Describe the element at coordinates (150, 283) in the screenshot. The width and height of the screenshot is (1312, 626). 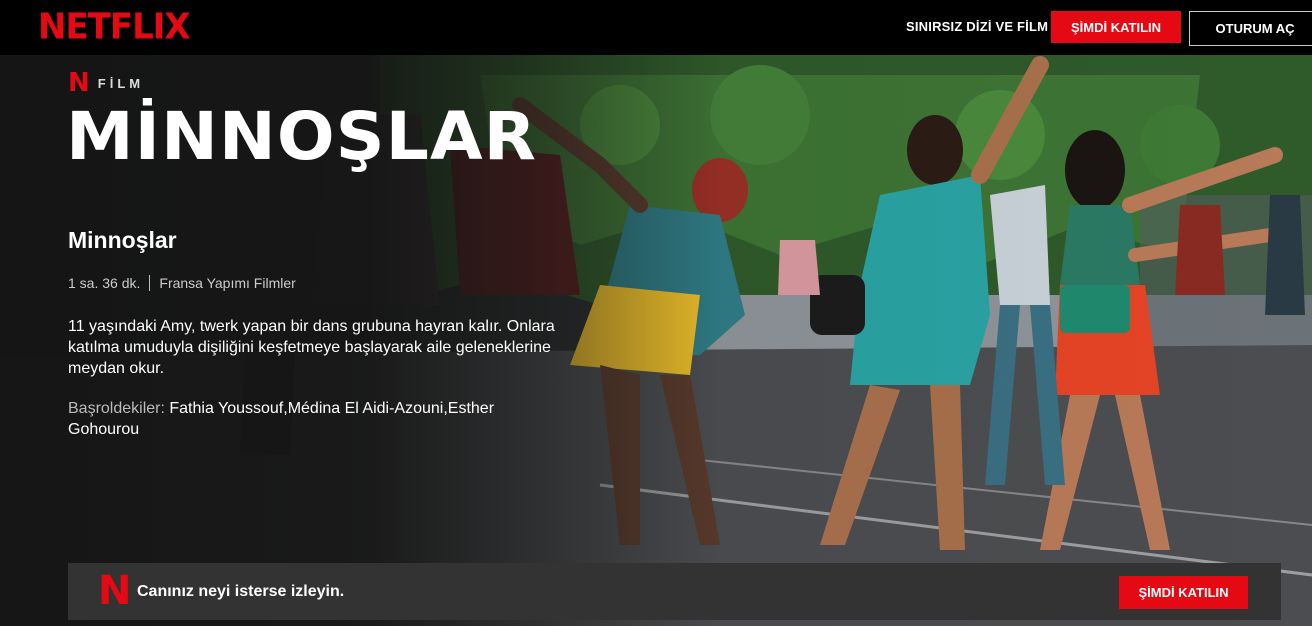
I see `meta-divider` at that location.